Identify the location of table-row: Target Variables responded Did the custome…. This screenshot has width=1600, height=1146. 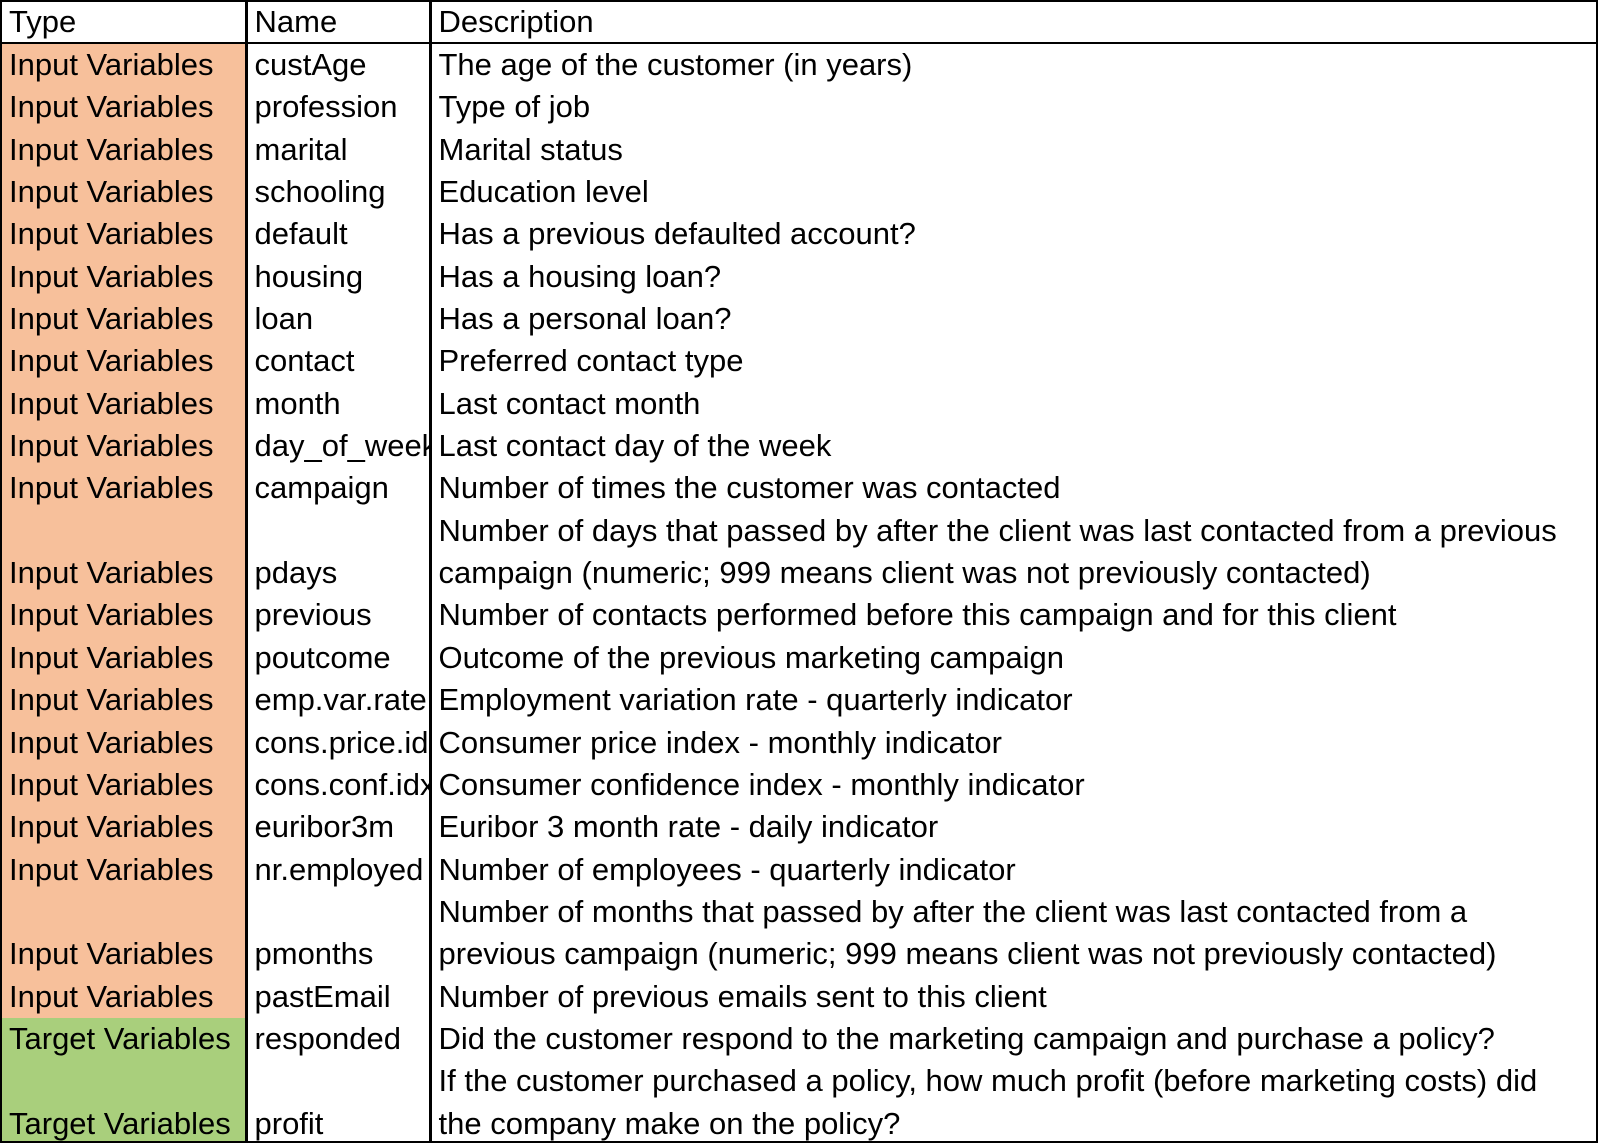
(799, 1039).